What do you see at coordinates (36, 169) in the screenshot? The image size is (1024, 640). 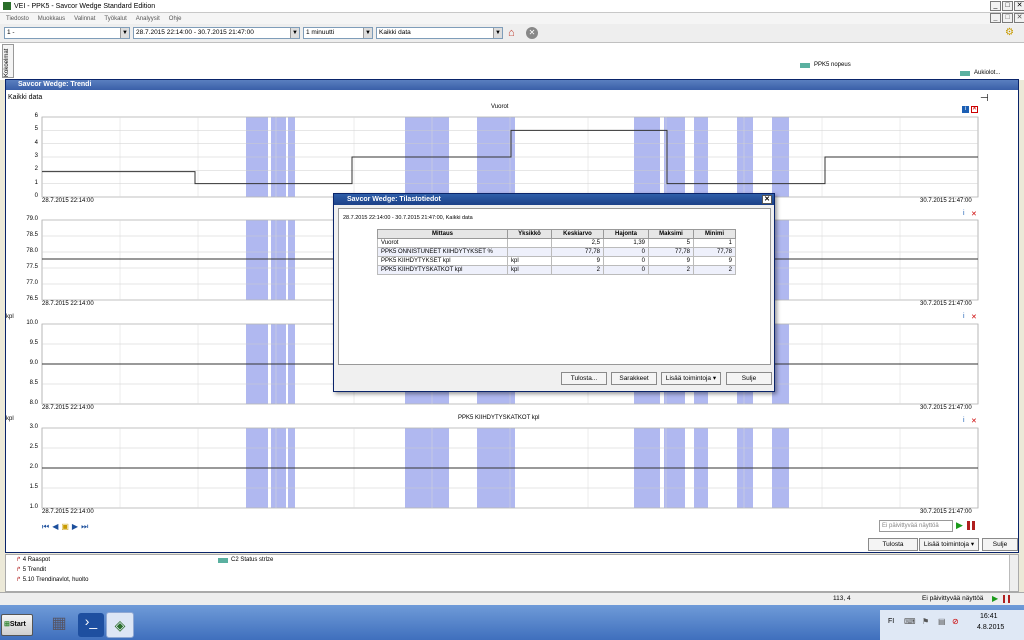 I see `y-tick-label: 2` at bounding box center [36, 169].